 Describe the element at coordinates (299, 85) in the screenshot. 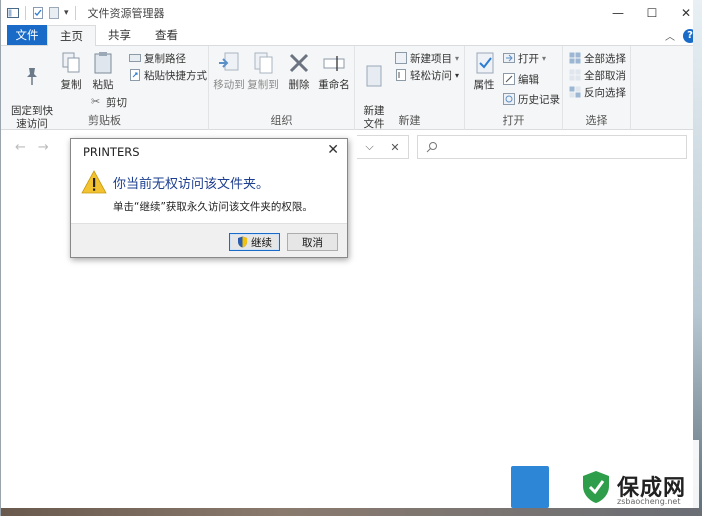

I see `delete-label: 删除` at that location.